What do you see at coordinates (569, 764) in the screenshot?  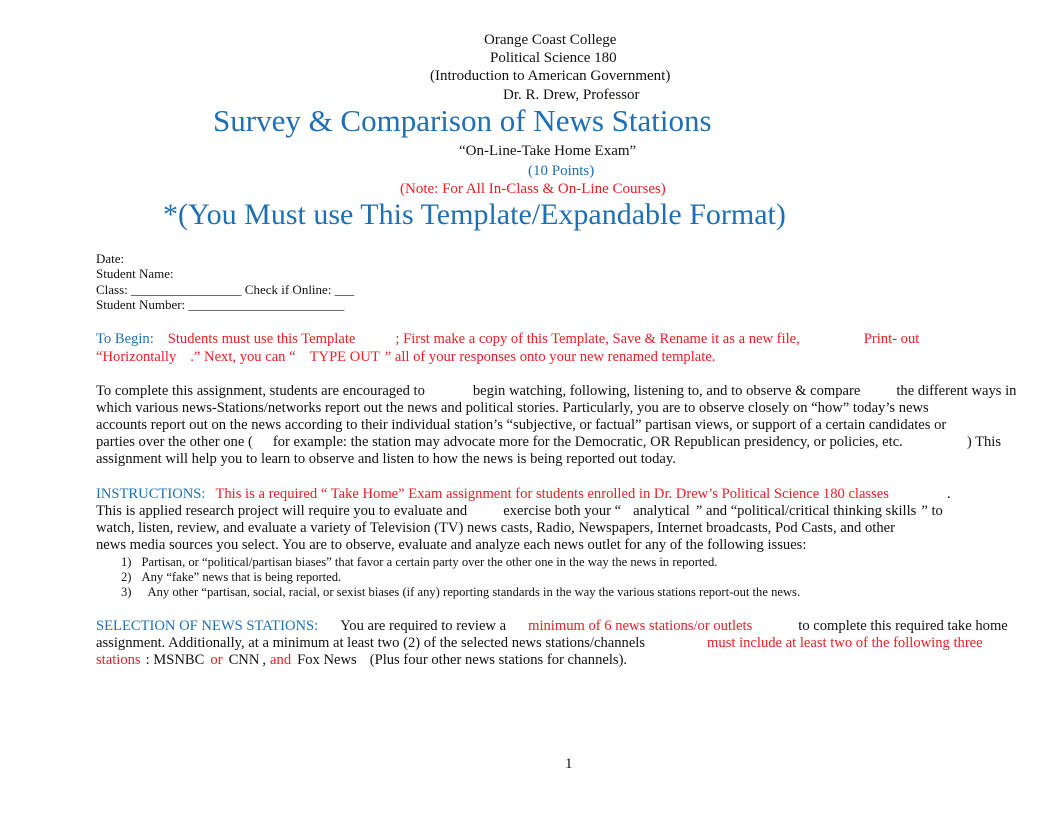 I see `page-number: 1` at bounding box center [569, 764].